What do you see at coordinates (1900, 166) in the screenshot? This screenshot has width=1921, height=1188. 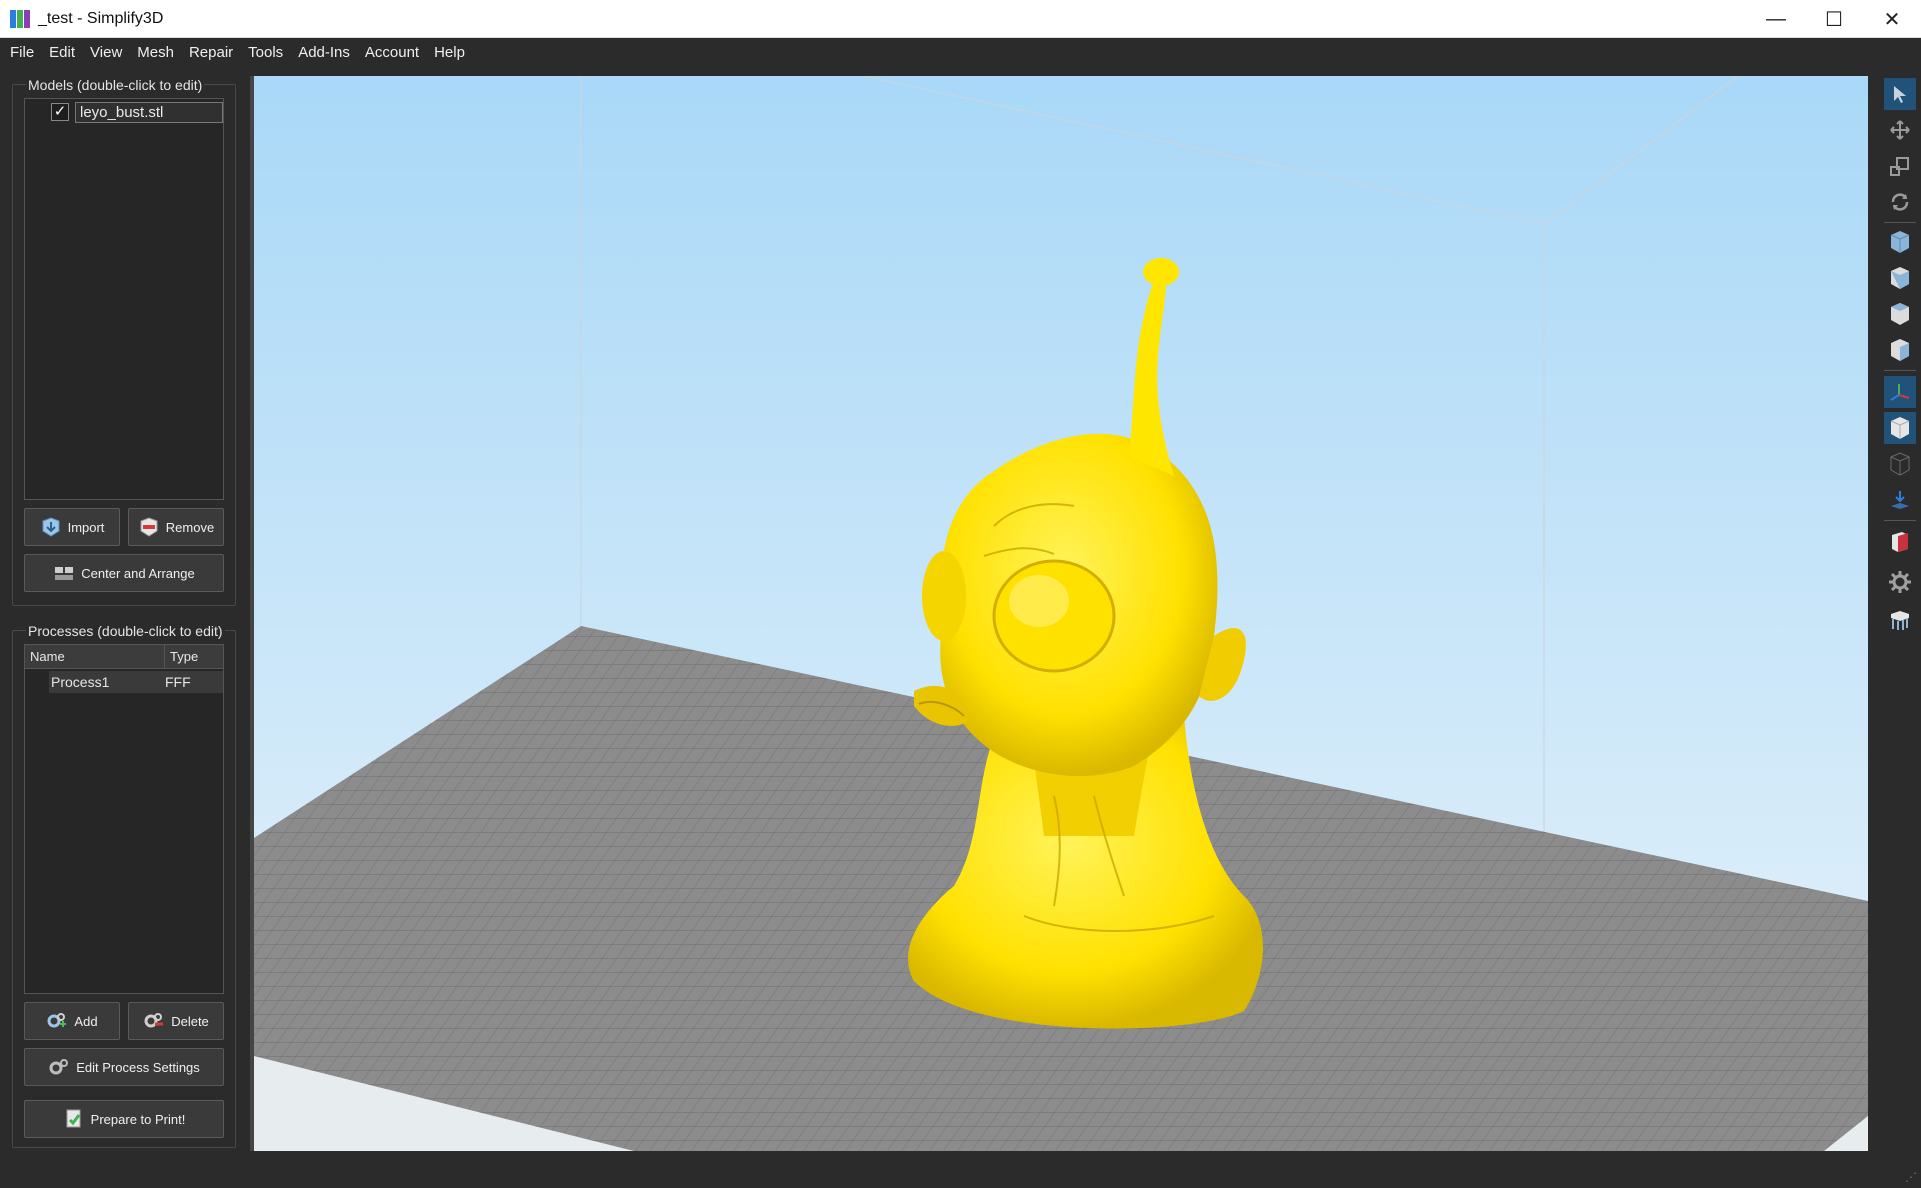 I see `scale-icon` at bounding box center [1900, 166].